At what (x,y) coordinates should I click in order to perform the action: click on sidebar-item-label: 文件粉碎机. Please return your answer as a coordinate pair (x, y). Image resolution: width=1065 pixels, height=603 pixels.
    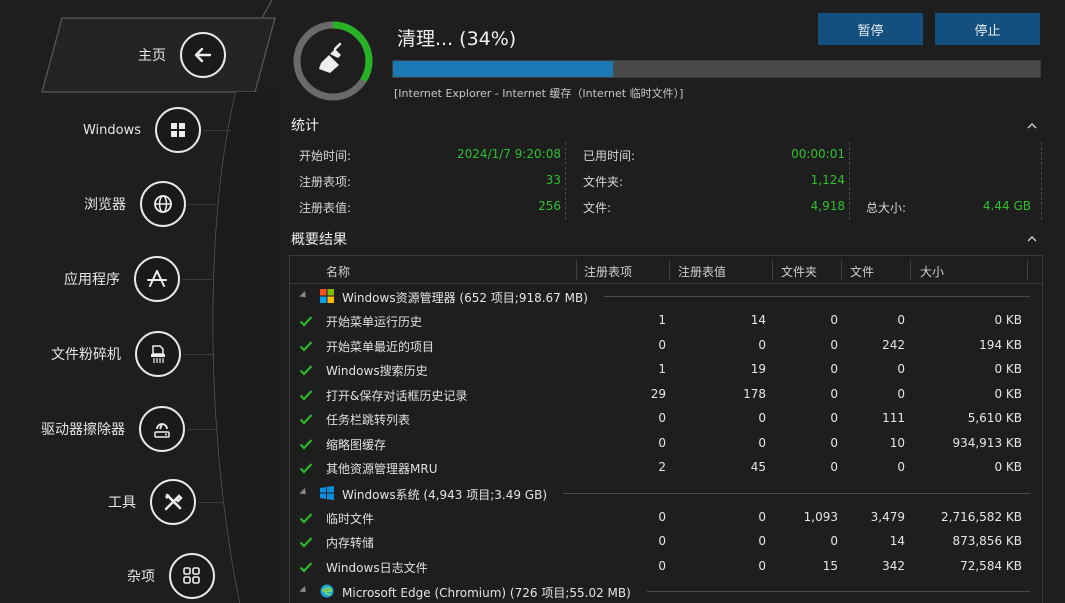
    Looking at the image, I should click on (86, 355).